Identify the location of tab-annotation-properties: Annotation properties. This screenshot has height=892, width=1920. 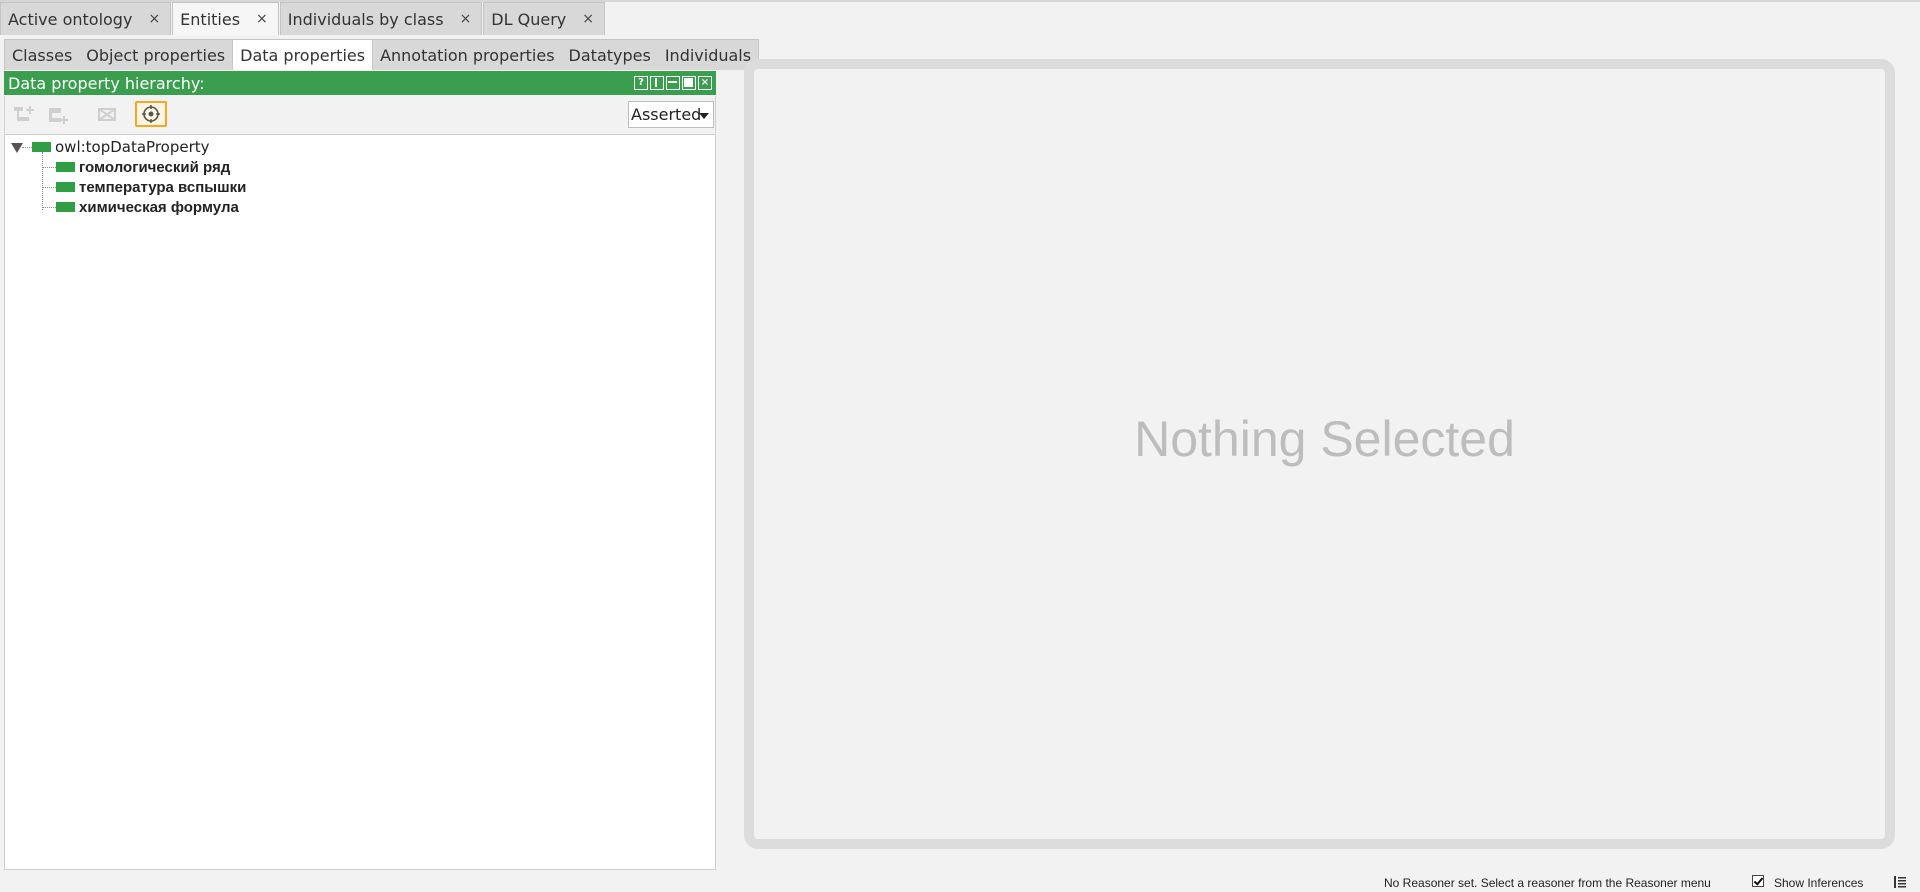
(467, 55).